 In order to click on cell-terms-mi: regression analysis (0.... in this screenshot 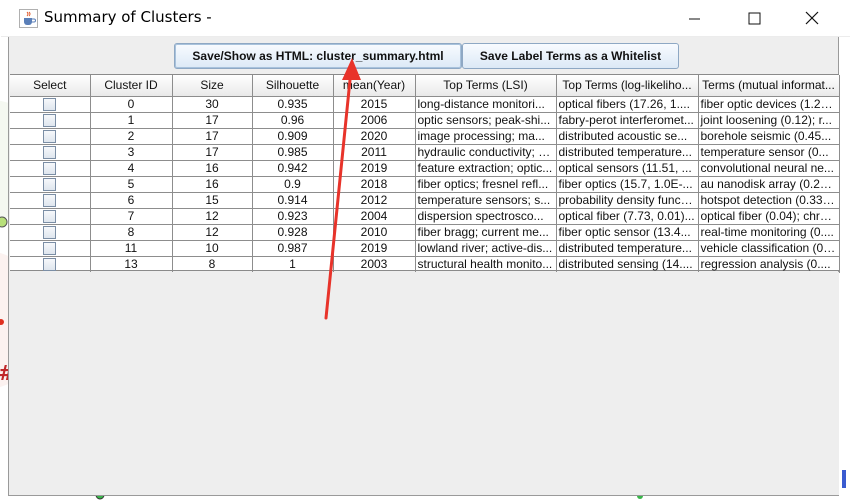, I will do `click(769, 264)`.